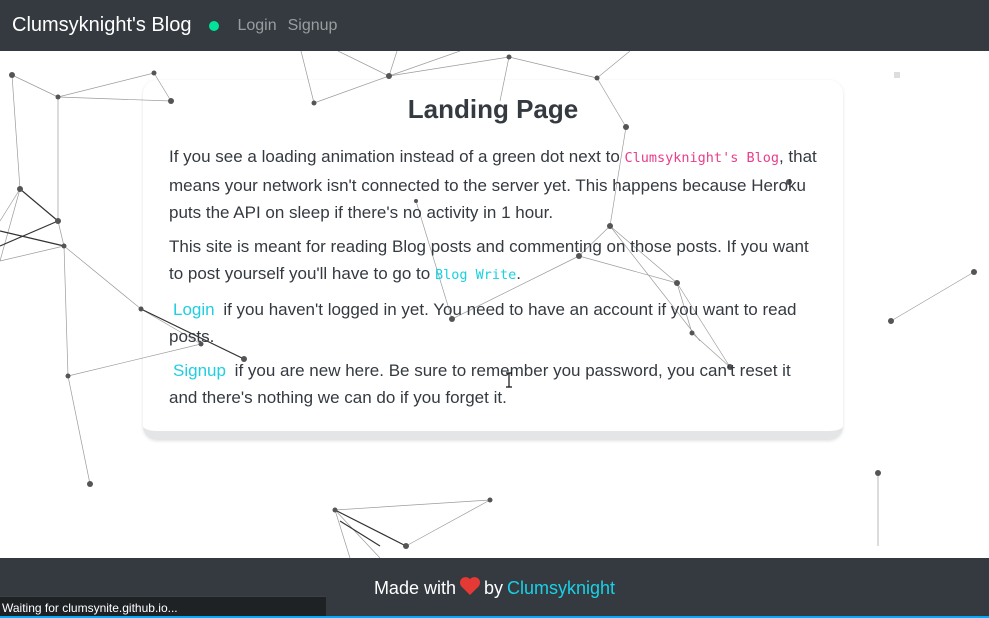 The width and height of the screenshot is (989, 618). What do you see at coordinates (561, 588) in the screenshot?
I see `footer-author-link: Clumsyknight` at bounding box center [561, 588].